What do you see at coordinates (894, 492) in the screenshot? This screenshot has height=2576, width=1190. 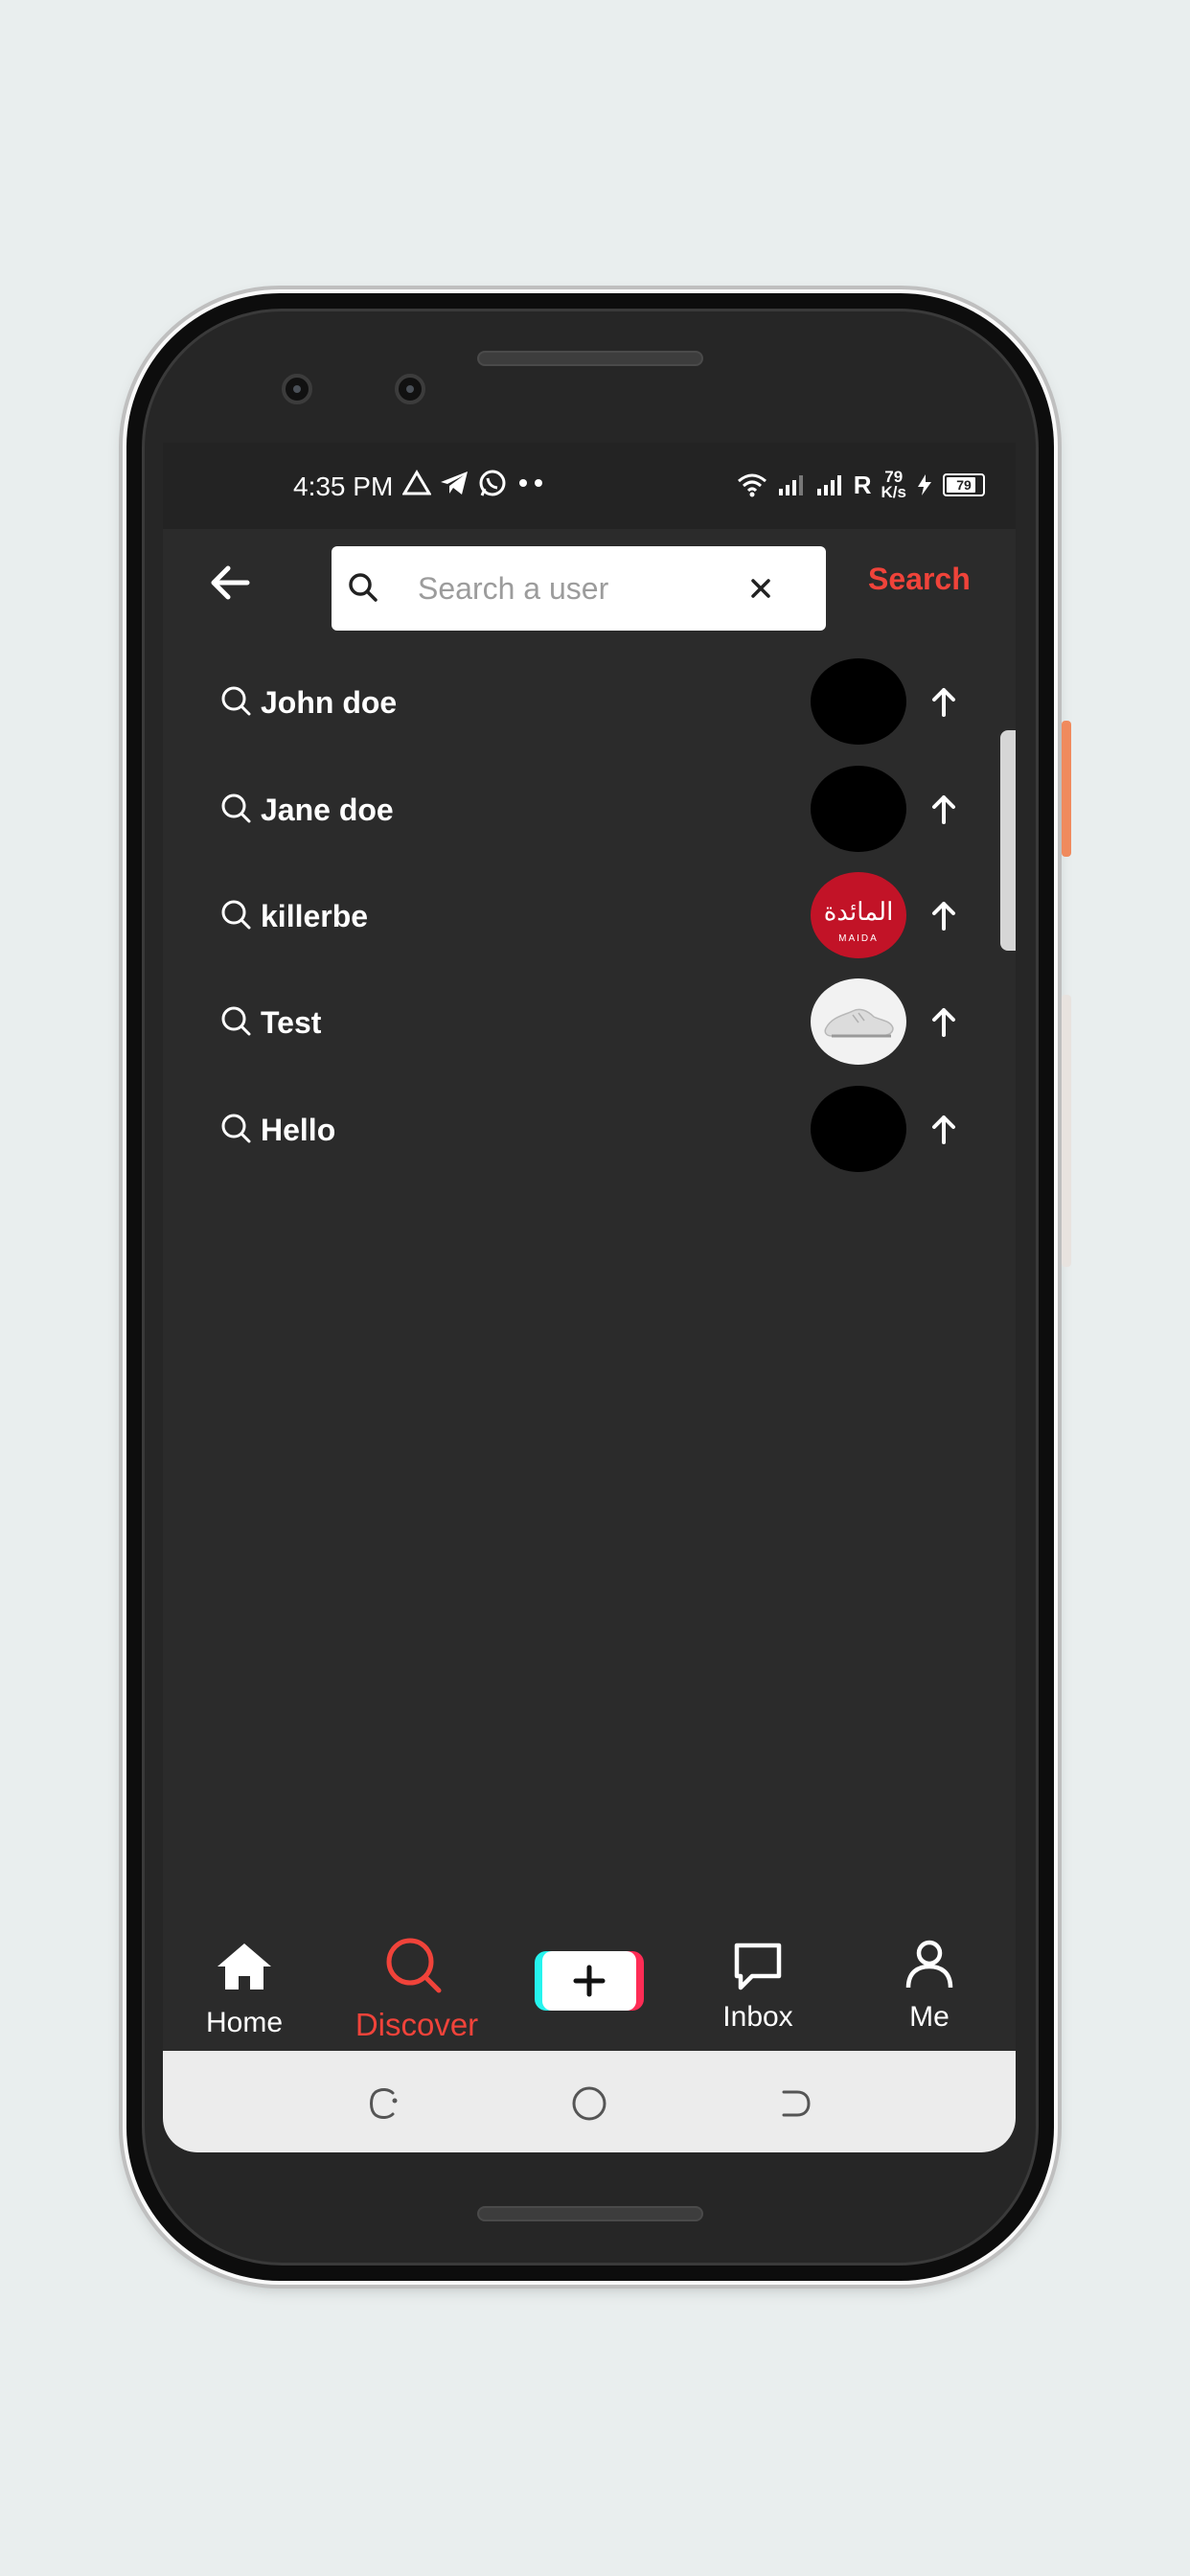 I see `network-speed-unit: K/s` at bounding box center [894, 492].